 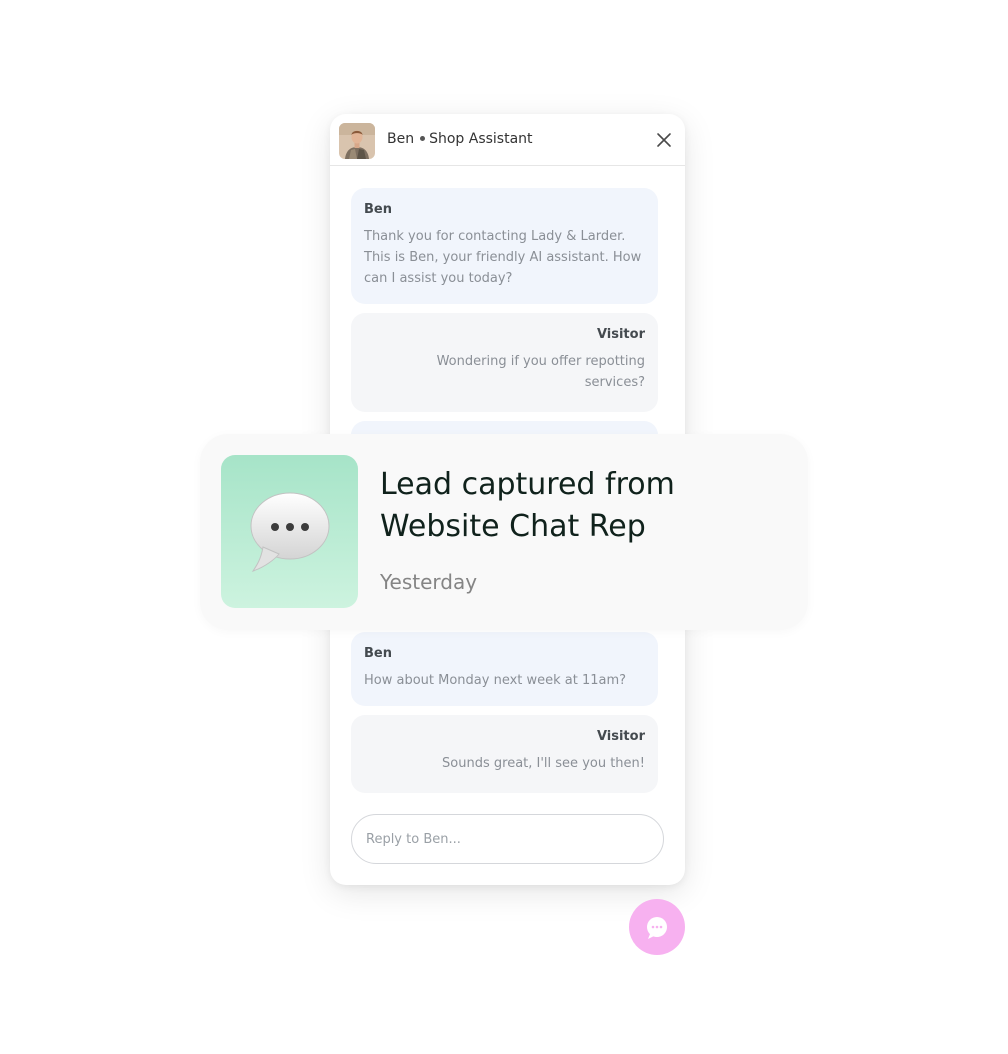 I want to click on speech-bubble-icon, so click(x=290, y=532).